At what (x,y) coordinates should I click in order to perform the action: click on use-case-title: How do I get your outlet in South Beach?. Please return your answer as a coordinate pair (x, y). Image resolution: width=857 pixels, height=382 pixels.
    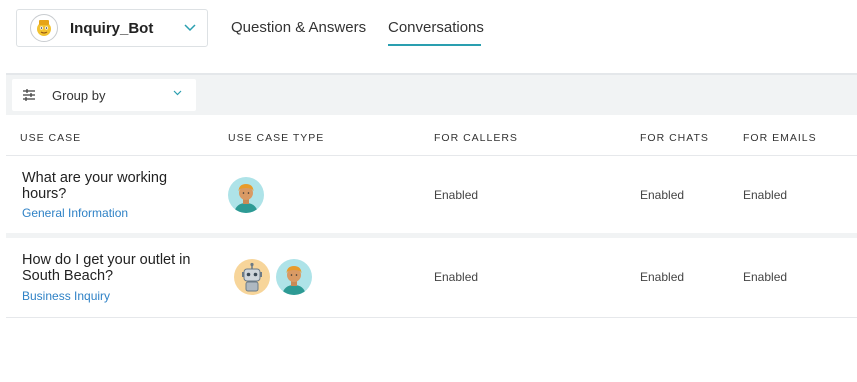
    Looking at the image, I should click on (117, 268).